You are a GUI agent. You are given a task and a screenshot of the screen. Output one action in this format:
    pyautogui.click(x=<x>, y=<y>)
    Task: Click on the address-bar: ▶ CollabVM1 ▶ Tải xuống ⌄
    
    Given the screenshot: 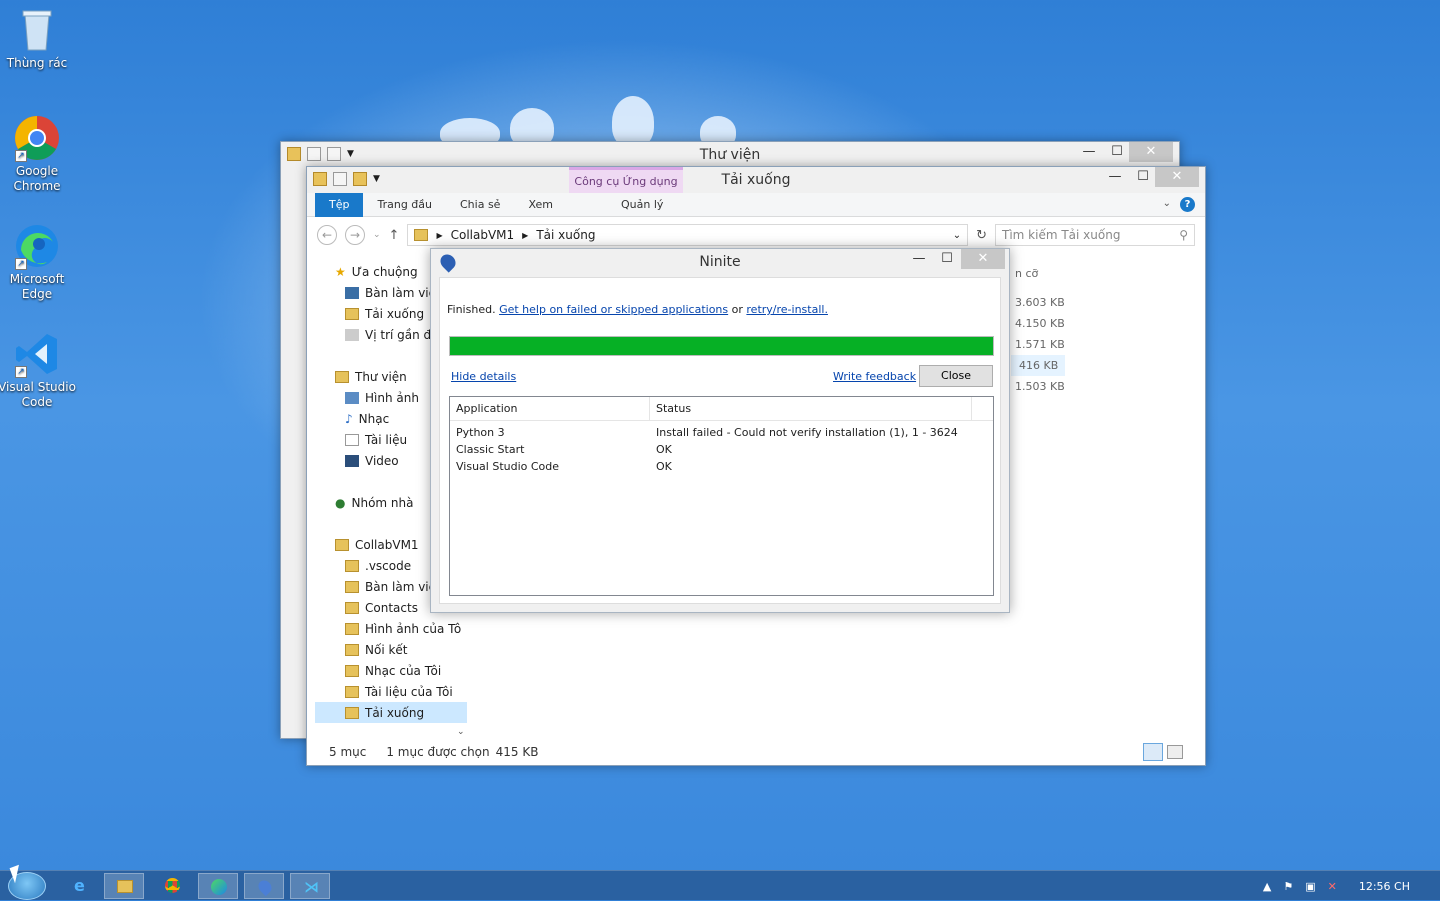 What is the action you would take?
    pyautogui.click(x=688, y=235)
    